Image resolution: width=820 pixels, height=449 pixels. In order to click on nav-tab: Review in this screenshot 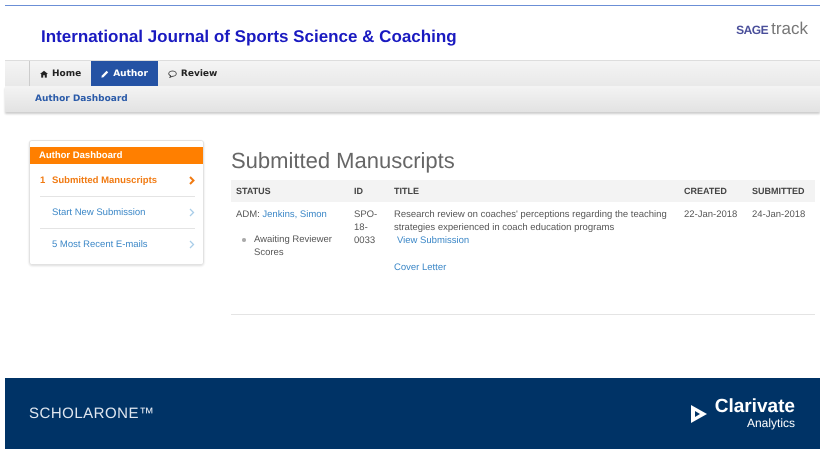, I will do `click(193, 73)`.